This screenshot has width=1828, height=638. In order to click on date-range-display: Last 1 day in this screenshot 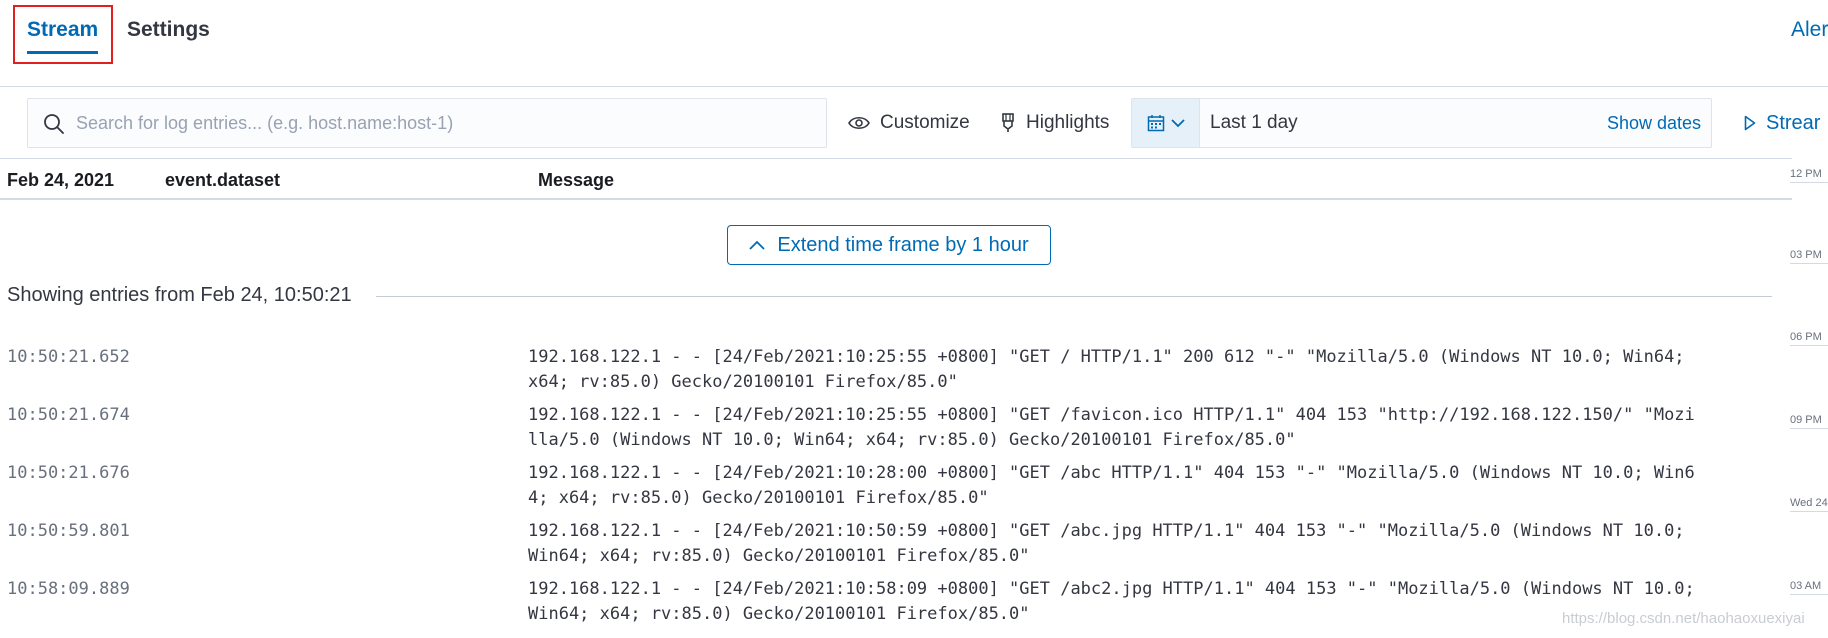, I will do `click(1254, 123)`.